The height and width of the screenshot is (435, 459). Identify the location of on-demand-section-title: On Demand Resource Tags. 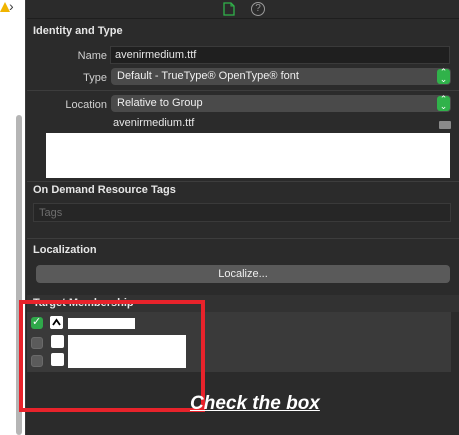
(104, 190).